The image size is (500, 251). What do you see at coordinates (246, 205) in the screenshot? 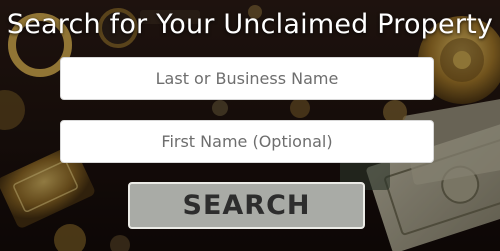
I see `search-button: SEARCH` at bounding box center [246, 205].